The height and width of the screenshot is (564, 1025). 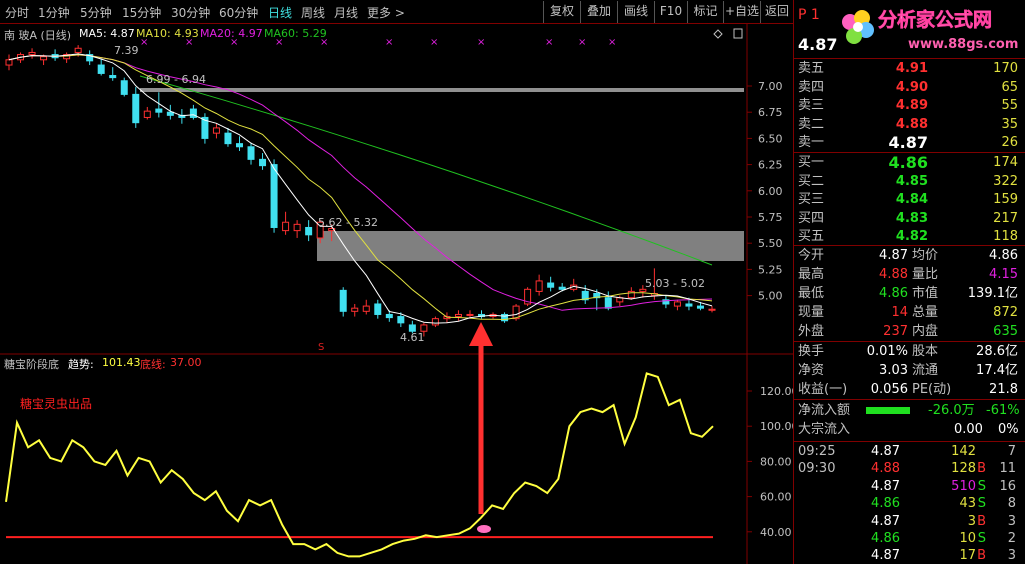 What do you see at coordinates (909, 163) in the screenshot?
I see `bid-row: 买一 4.86 174` at bounding box center [909, 163].